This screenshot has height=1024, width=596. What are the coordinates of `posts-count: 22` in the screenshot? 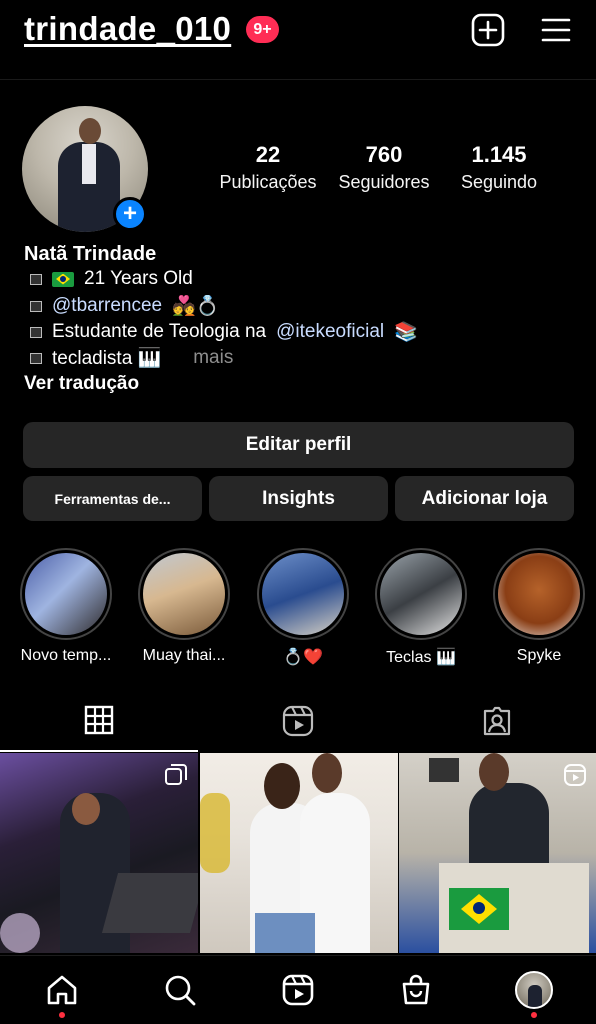 It's located at (268, 154).